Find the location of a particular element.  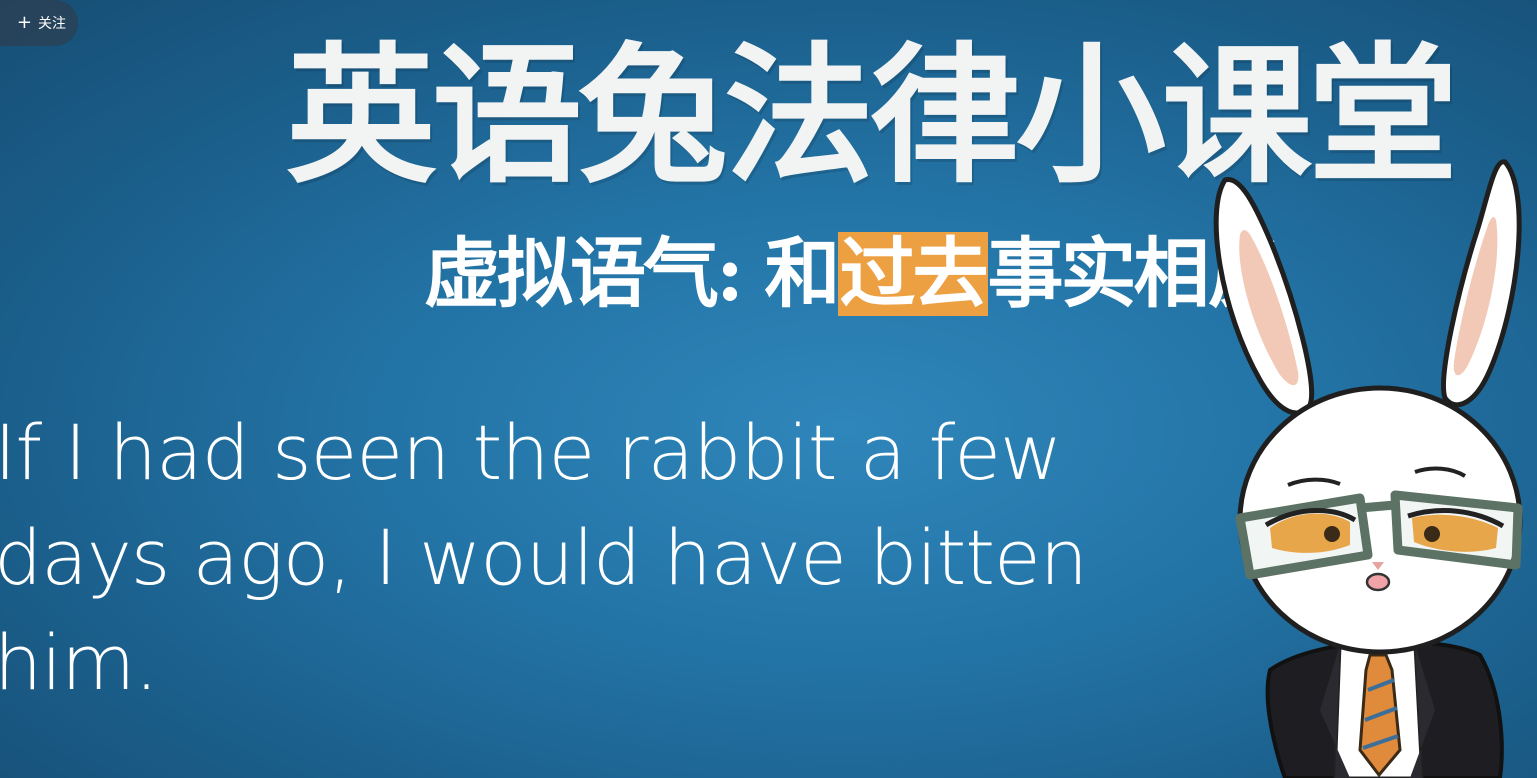

plus-icon: + is located at coordinates (24, 22).